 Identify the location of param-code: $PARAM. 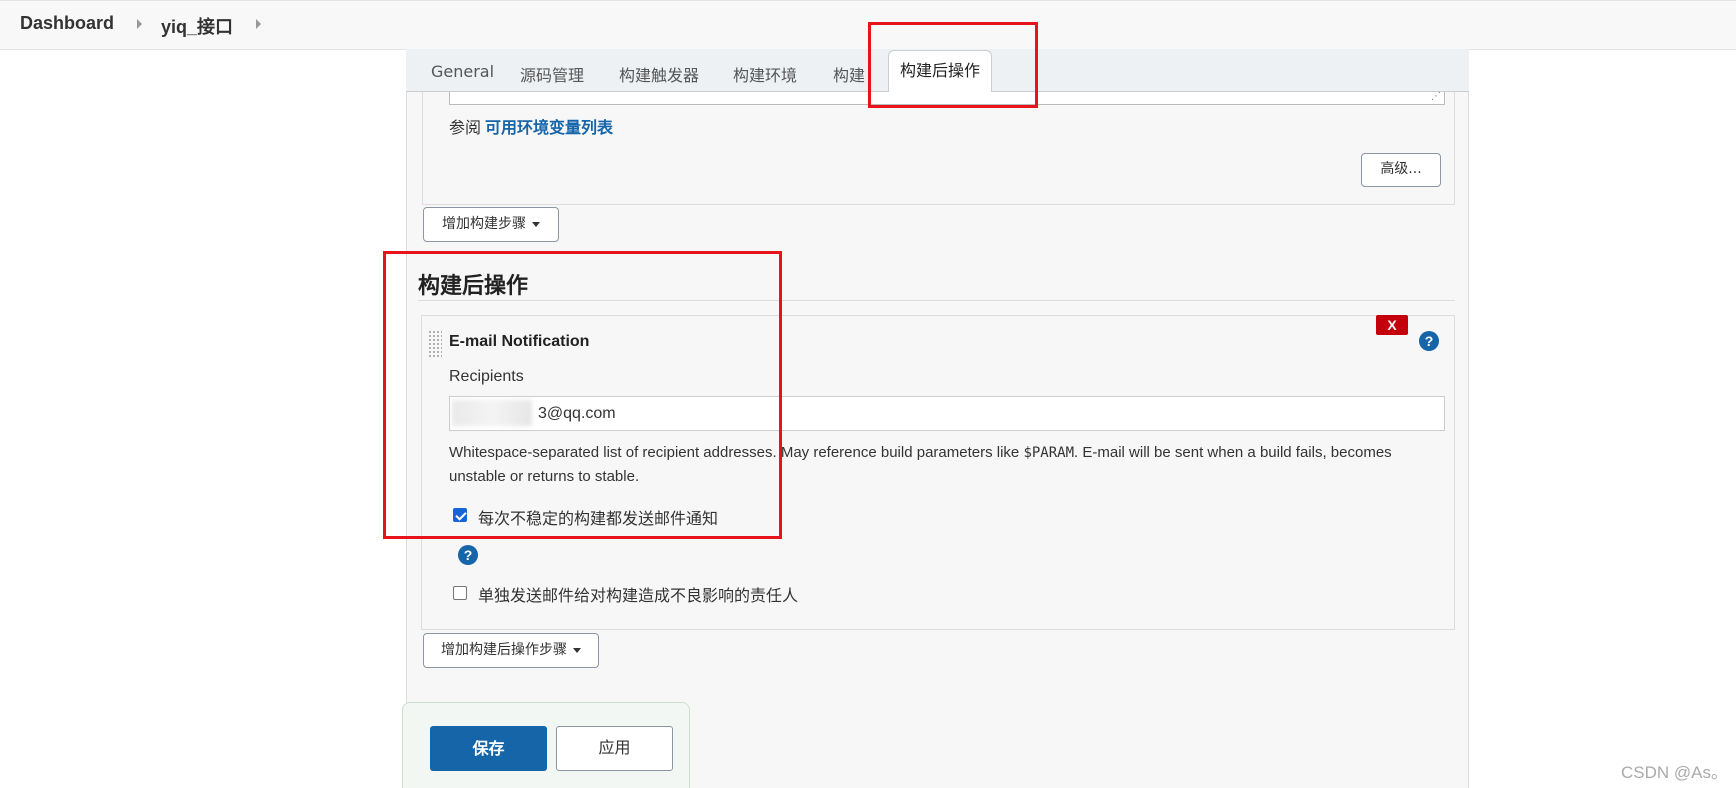
(1049, 453).